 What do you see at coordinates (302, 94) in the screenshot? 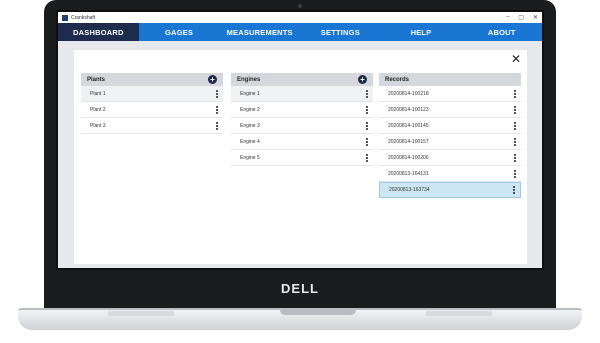
I see `engine-row: Engine 1` at bounding box center [302, 94].